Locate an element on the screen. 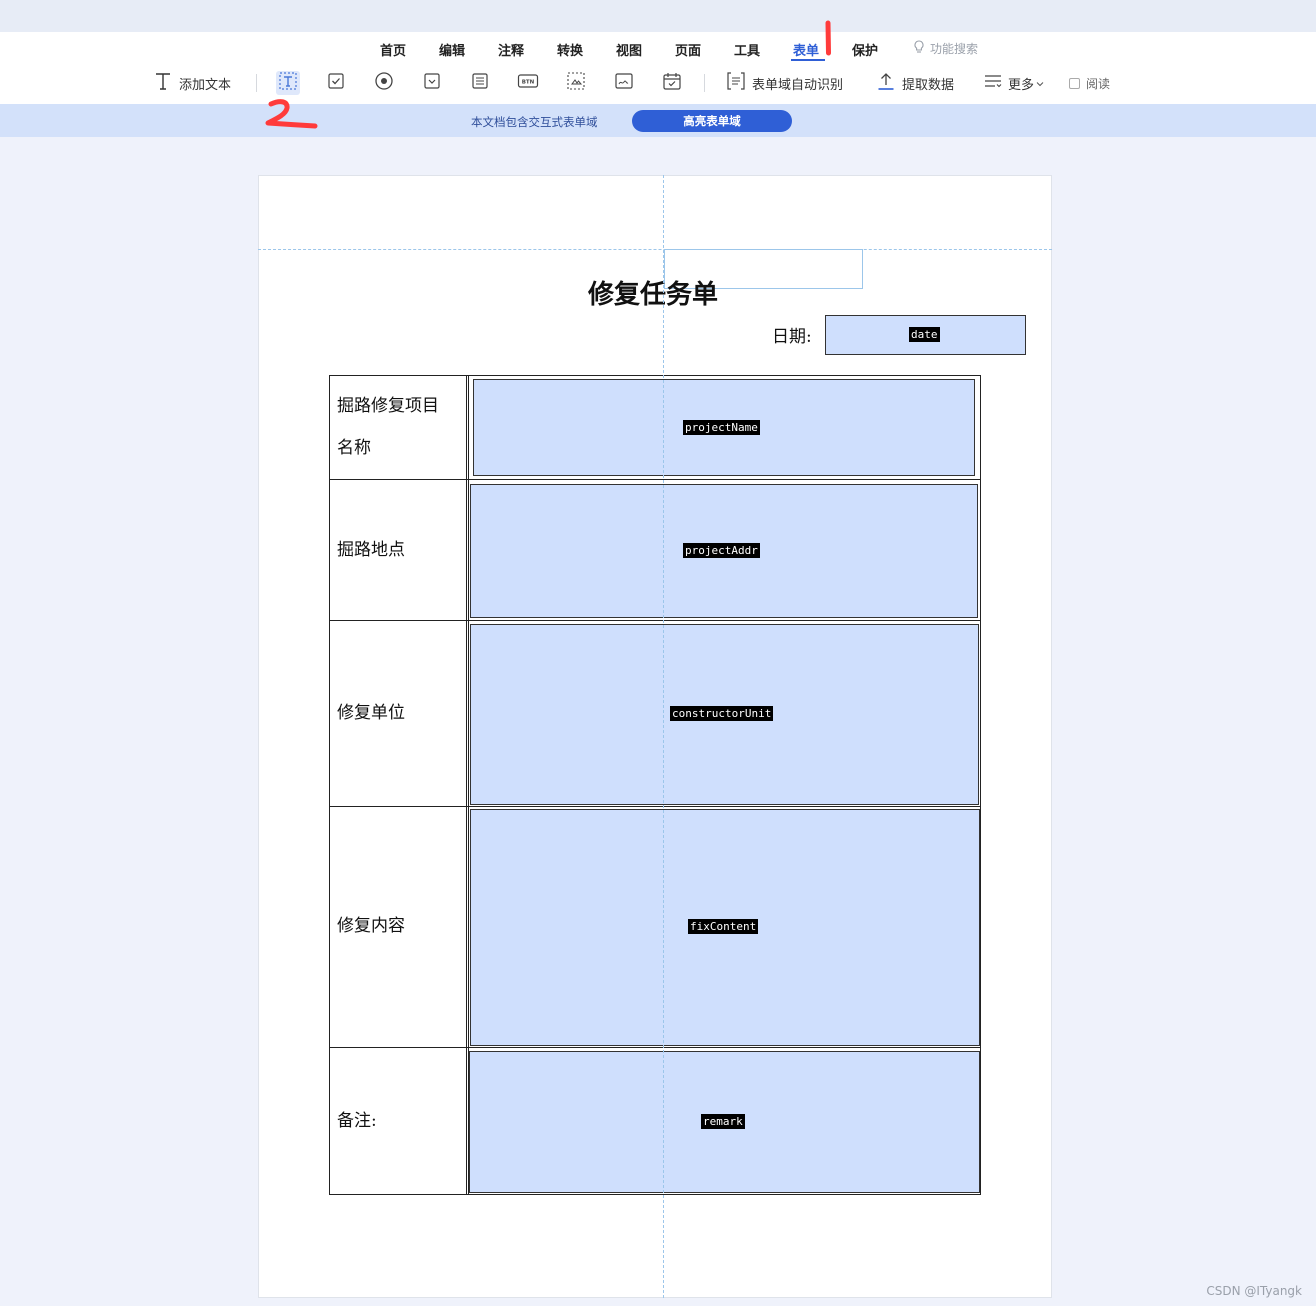 The width and height of the screenshot is (1316, 1306). field-name-tag: constructorUnit is located at coordinates (722, 713).